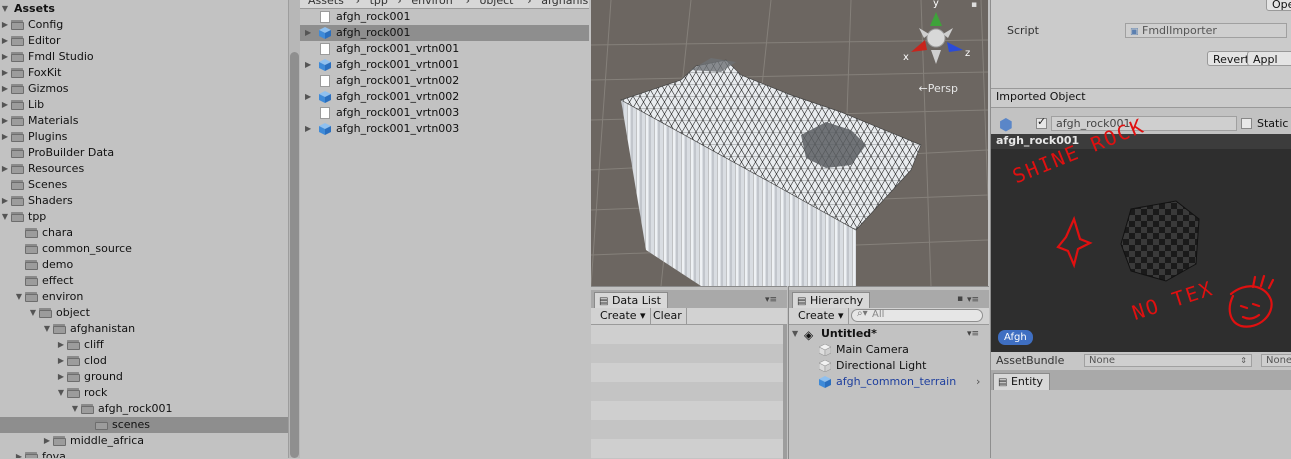  What do you see at coordinates (444, 33) in the screenshot?
I see `file-list-item: ▶ afgh_rock001` at bounding box center [444, 33].